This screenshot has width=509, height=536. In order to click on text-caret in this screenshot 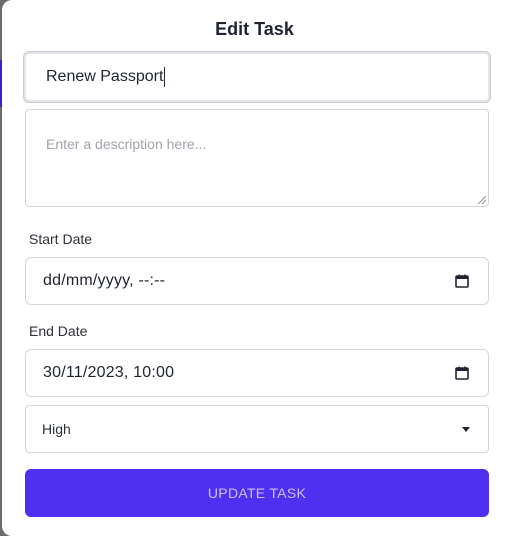, I will do `click(165, 77)`.